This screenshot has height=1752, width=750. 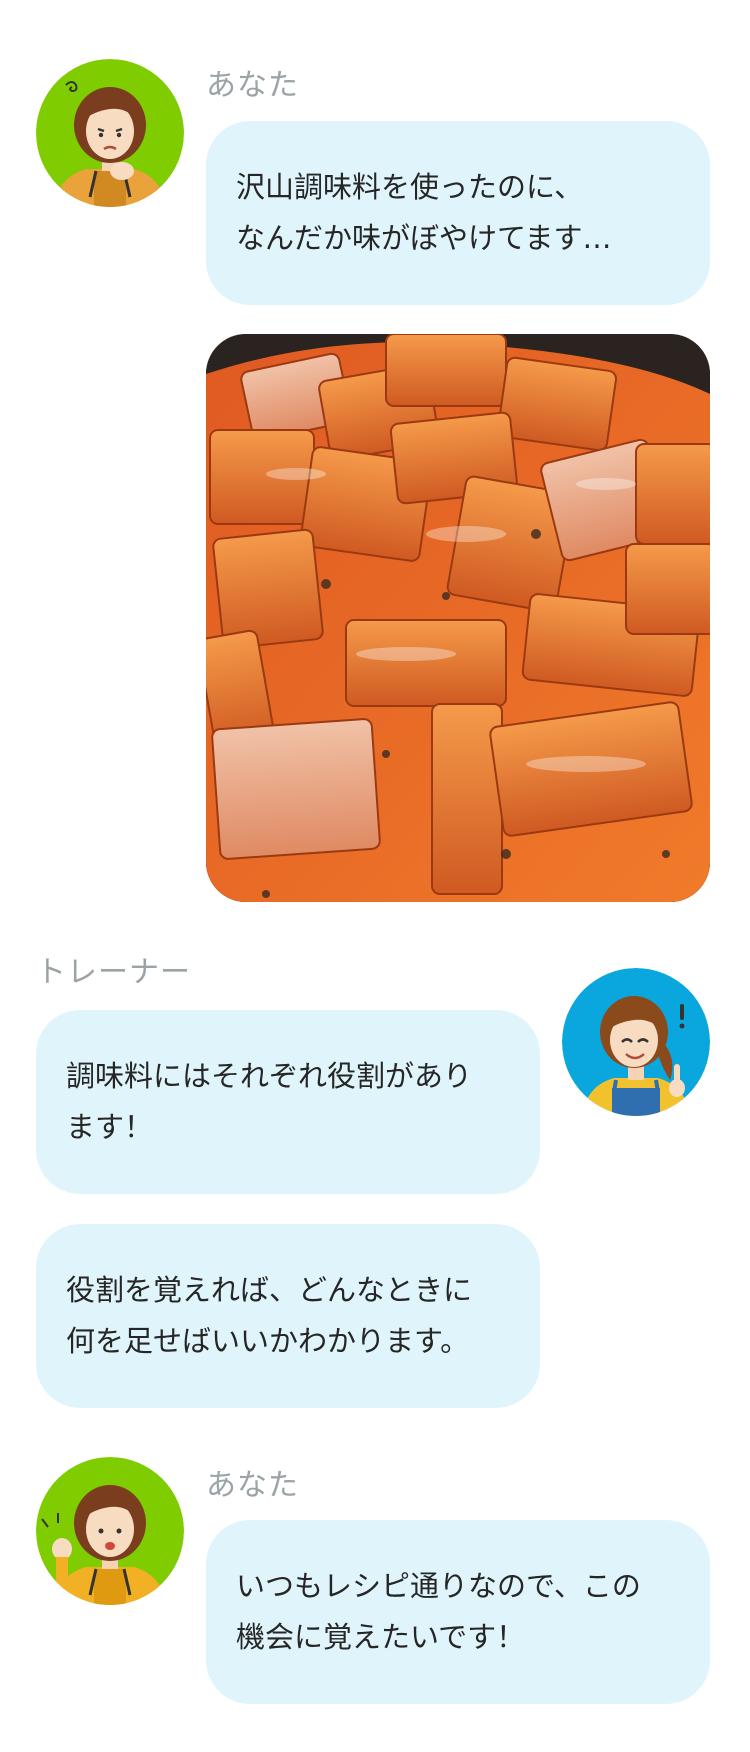 I want to click on message-bubble: 役割を覚えれば、どんなときに 何を足せばいいかわかります。, so click(x=288, y=1316).